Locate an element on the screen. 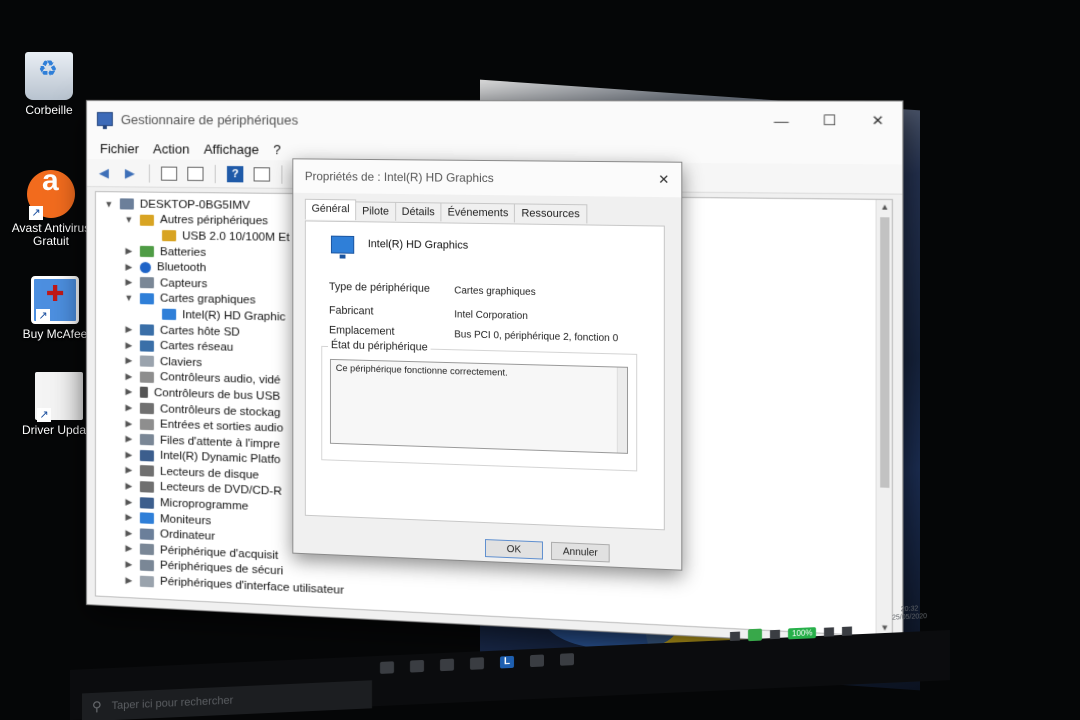 This screenshot has width=1080, height=720. tree-node-label: Batteries is located at coordinates (183, 252).